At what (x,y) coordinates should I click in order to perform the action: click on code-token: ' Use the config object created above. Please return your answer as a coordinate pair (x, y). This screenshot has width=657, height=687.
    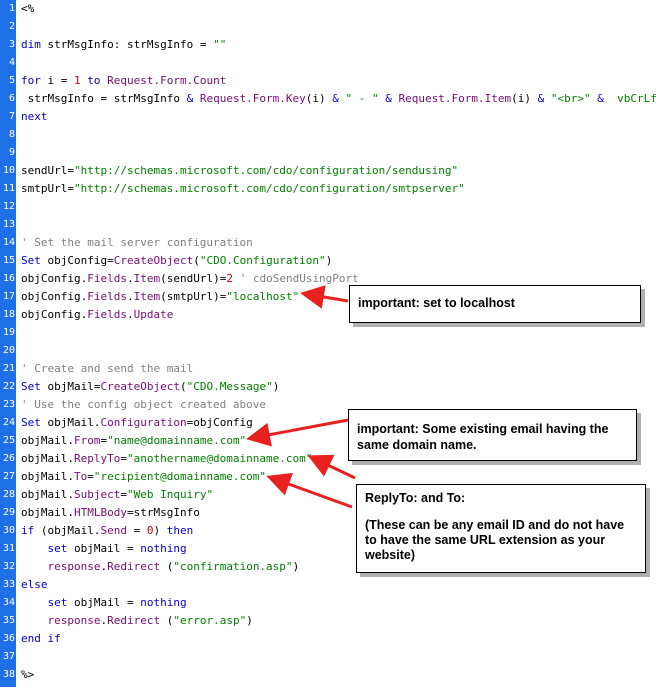
    Looking at the image, I should click on (144, 404).